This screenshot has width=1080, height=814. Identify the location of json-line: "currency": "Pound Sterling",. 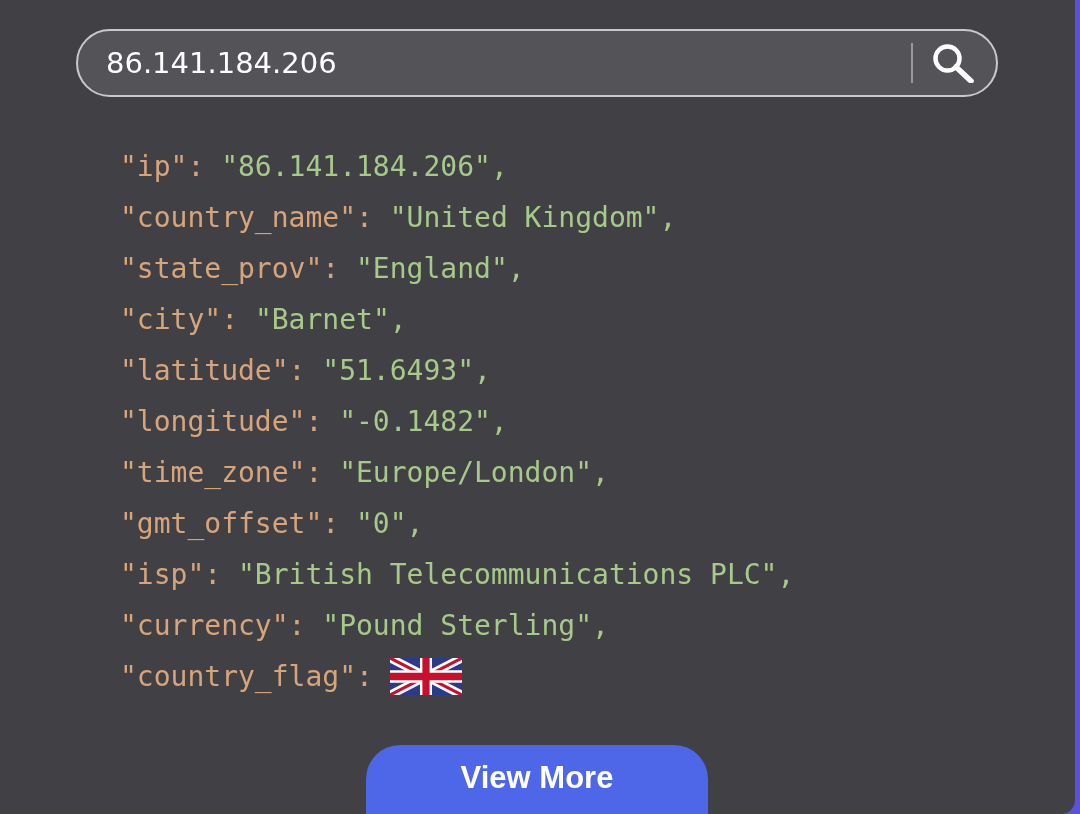
(364, 626).